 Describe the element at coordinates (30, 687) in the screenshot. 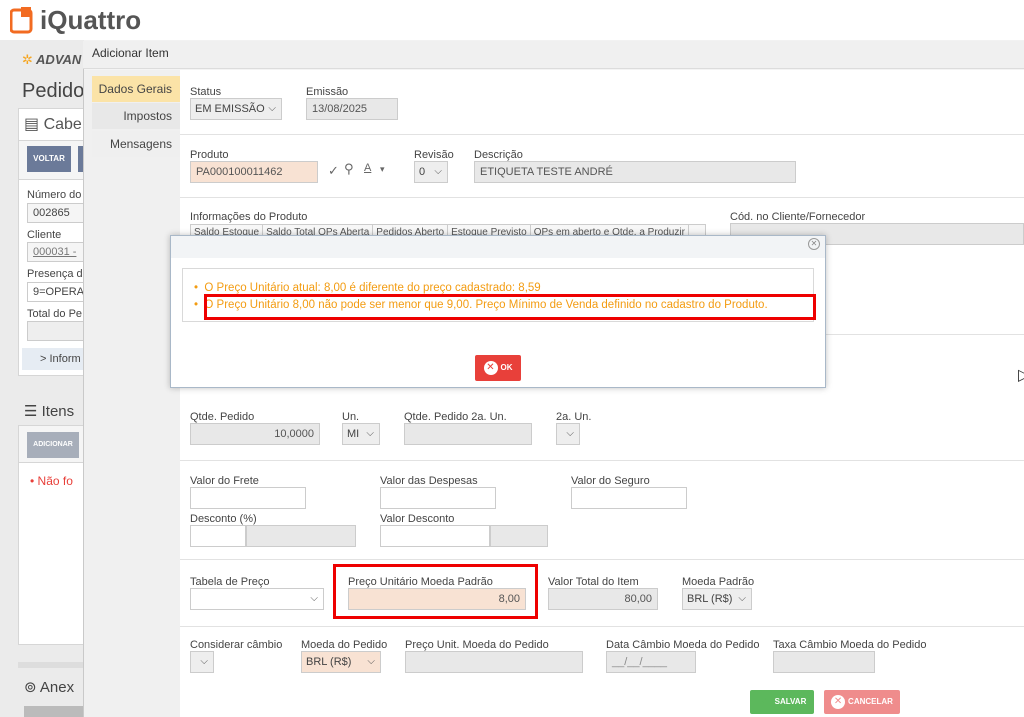

I see `attachment-icon: ⊚` at that location.